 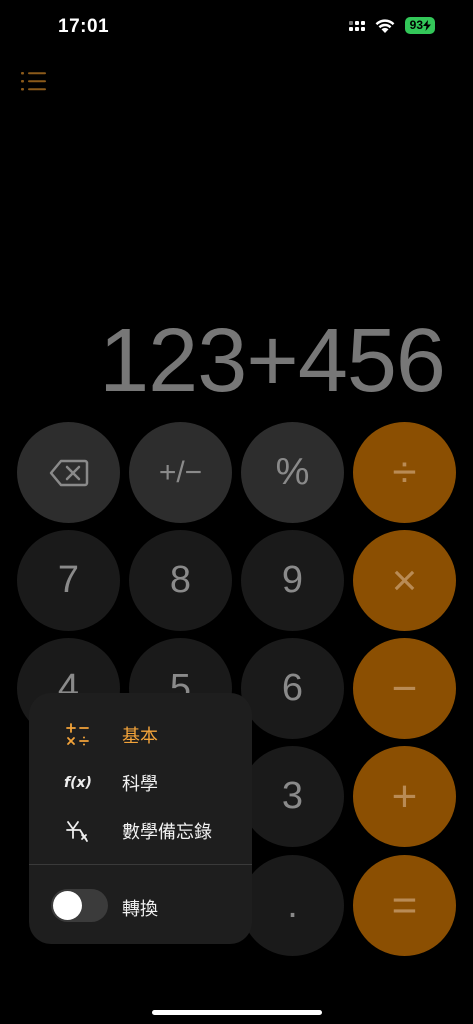 I want to click on cellular-signal-icon, so click(x=356, y=25).